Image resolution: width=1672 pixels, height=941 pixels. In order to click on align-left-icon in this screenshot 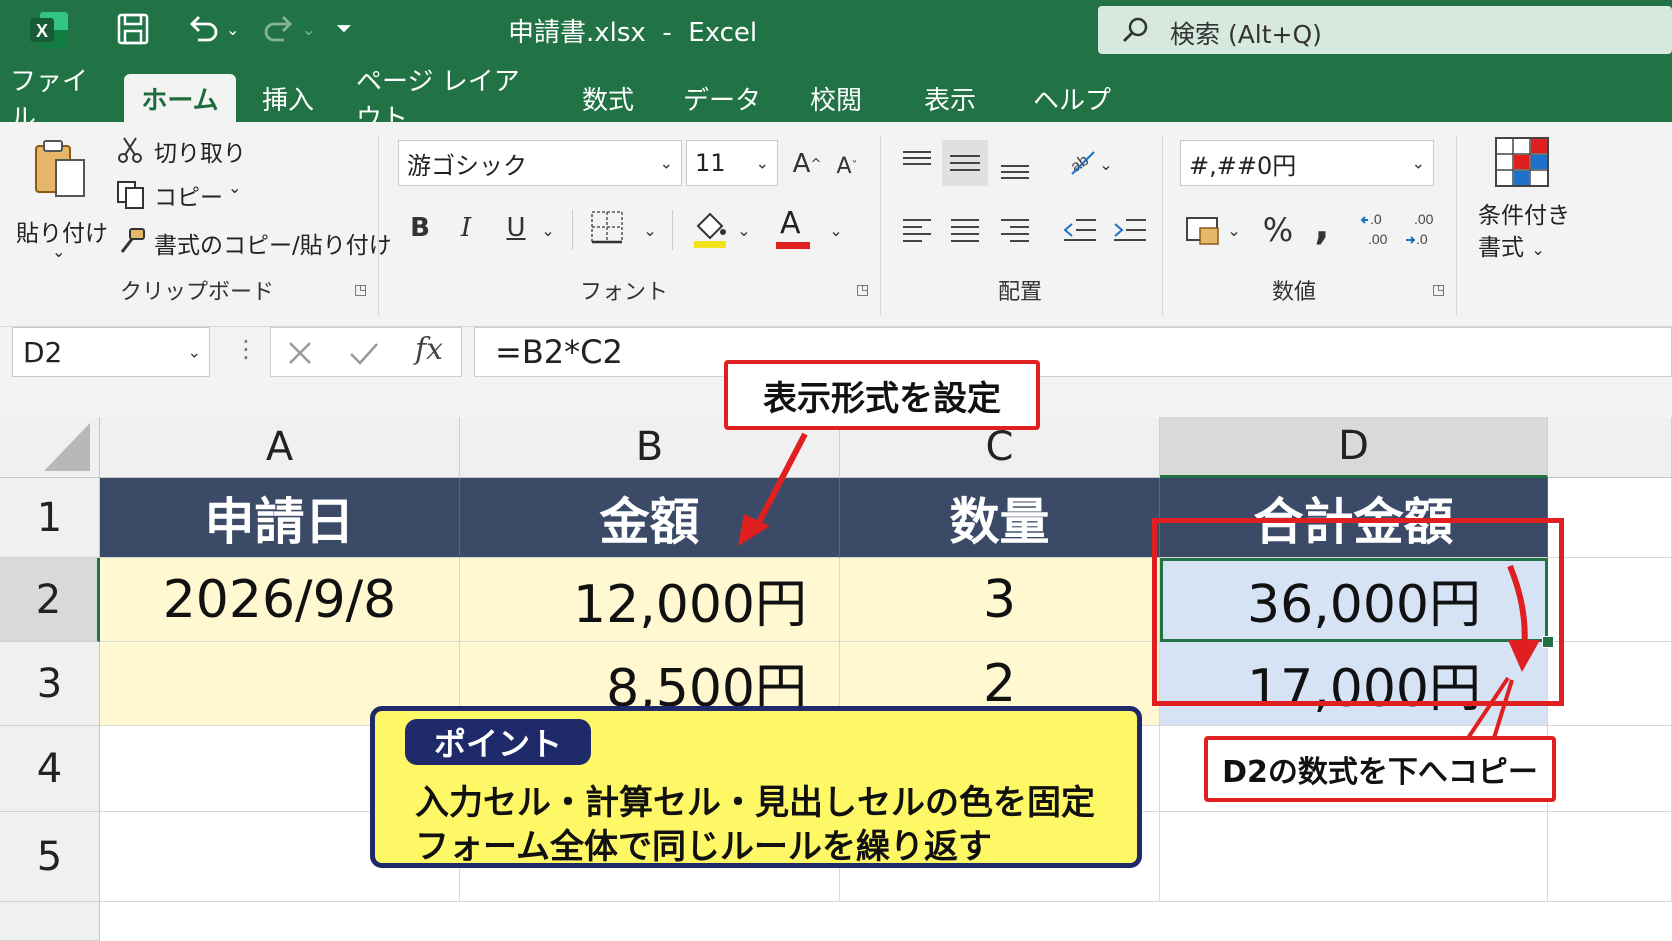, I will do `click(917, 230)`.